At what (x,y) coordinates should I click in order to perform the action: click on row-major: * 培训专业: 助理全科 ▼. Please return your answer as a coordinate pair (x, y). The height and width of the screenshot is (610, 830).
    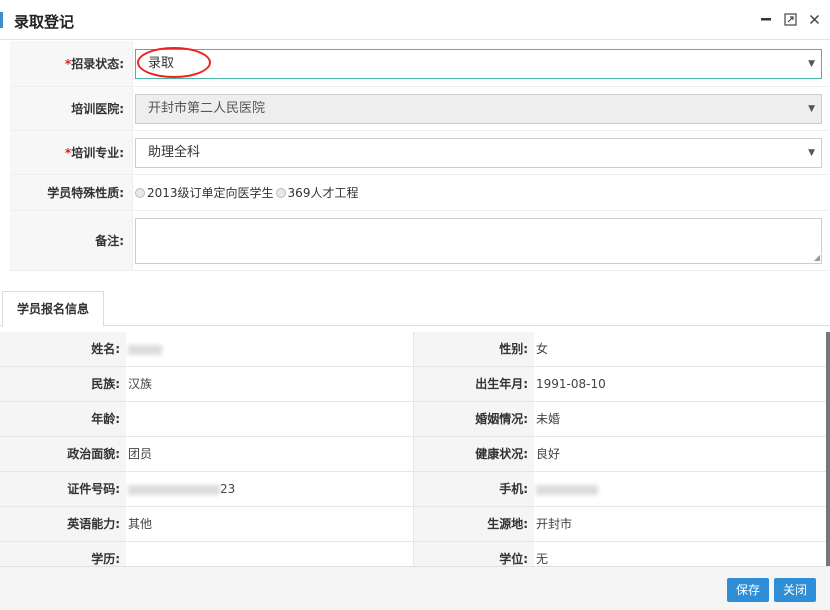
    Looking at the image, I should click on (419, 153).